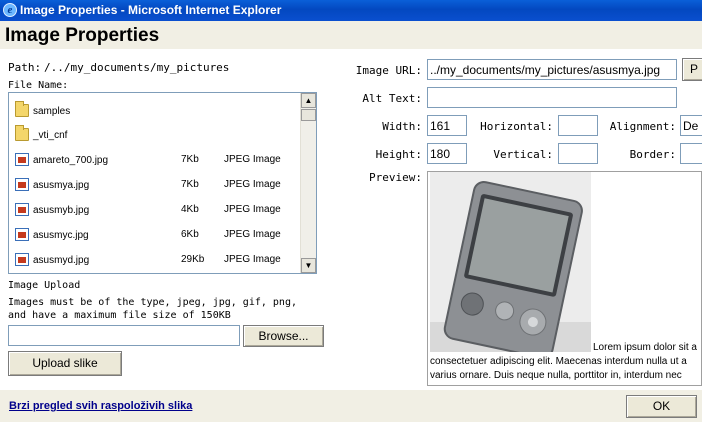 This screenshot has width=702, height=422. What do you see at coordinates (154, 161) in the screenshot?
I see `file-list-item: amareto_700.jpg 7Kb JPEG Image` at bounding box center [154, 161].